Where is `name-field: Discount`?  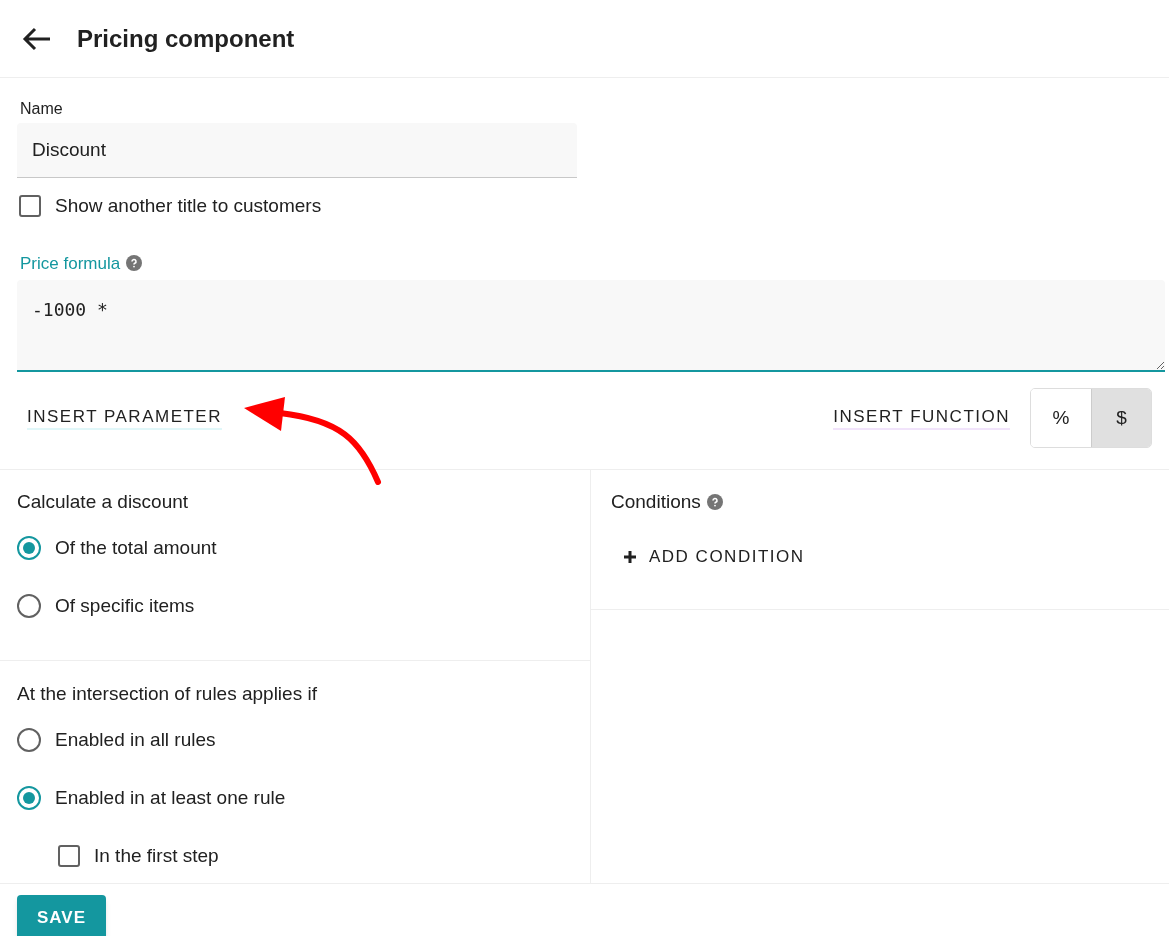 name-field: Discount is located at coordinates (297, 150).